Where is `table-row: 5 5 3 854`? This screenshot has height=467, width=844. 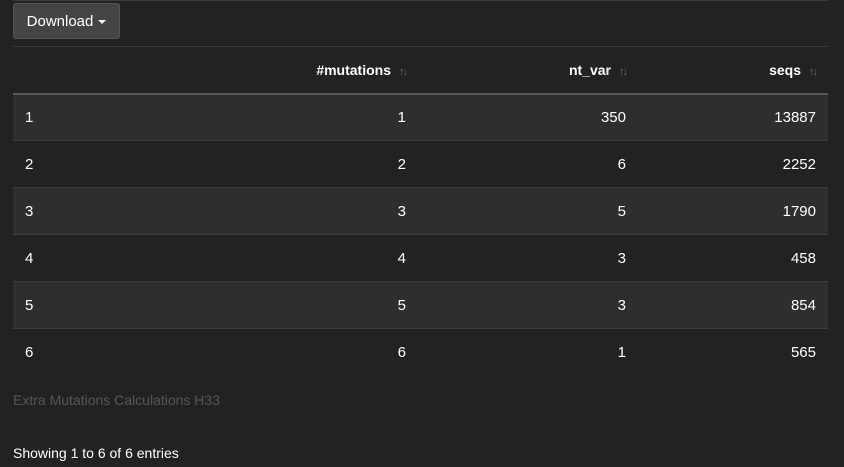
table-row: 5 5 3 854 is located at coordinates (420, 305).